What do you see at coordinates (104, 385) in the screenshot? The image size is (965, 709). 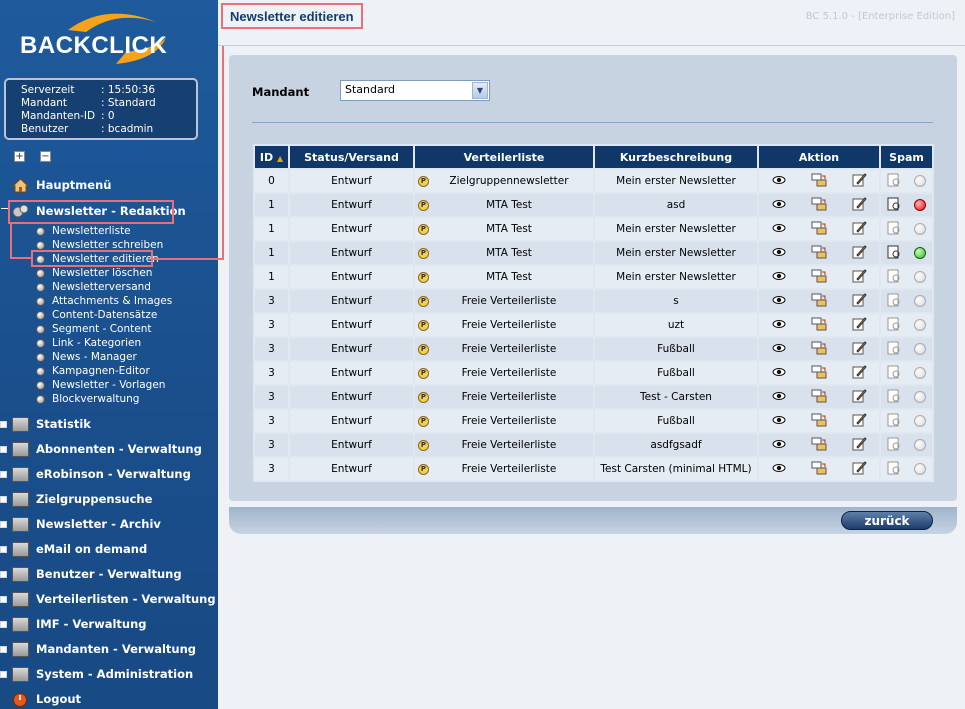 I see `submenu-item: Newsletter - Vorlagen` at bounding box center [104, 385].